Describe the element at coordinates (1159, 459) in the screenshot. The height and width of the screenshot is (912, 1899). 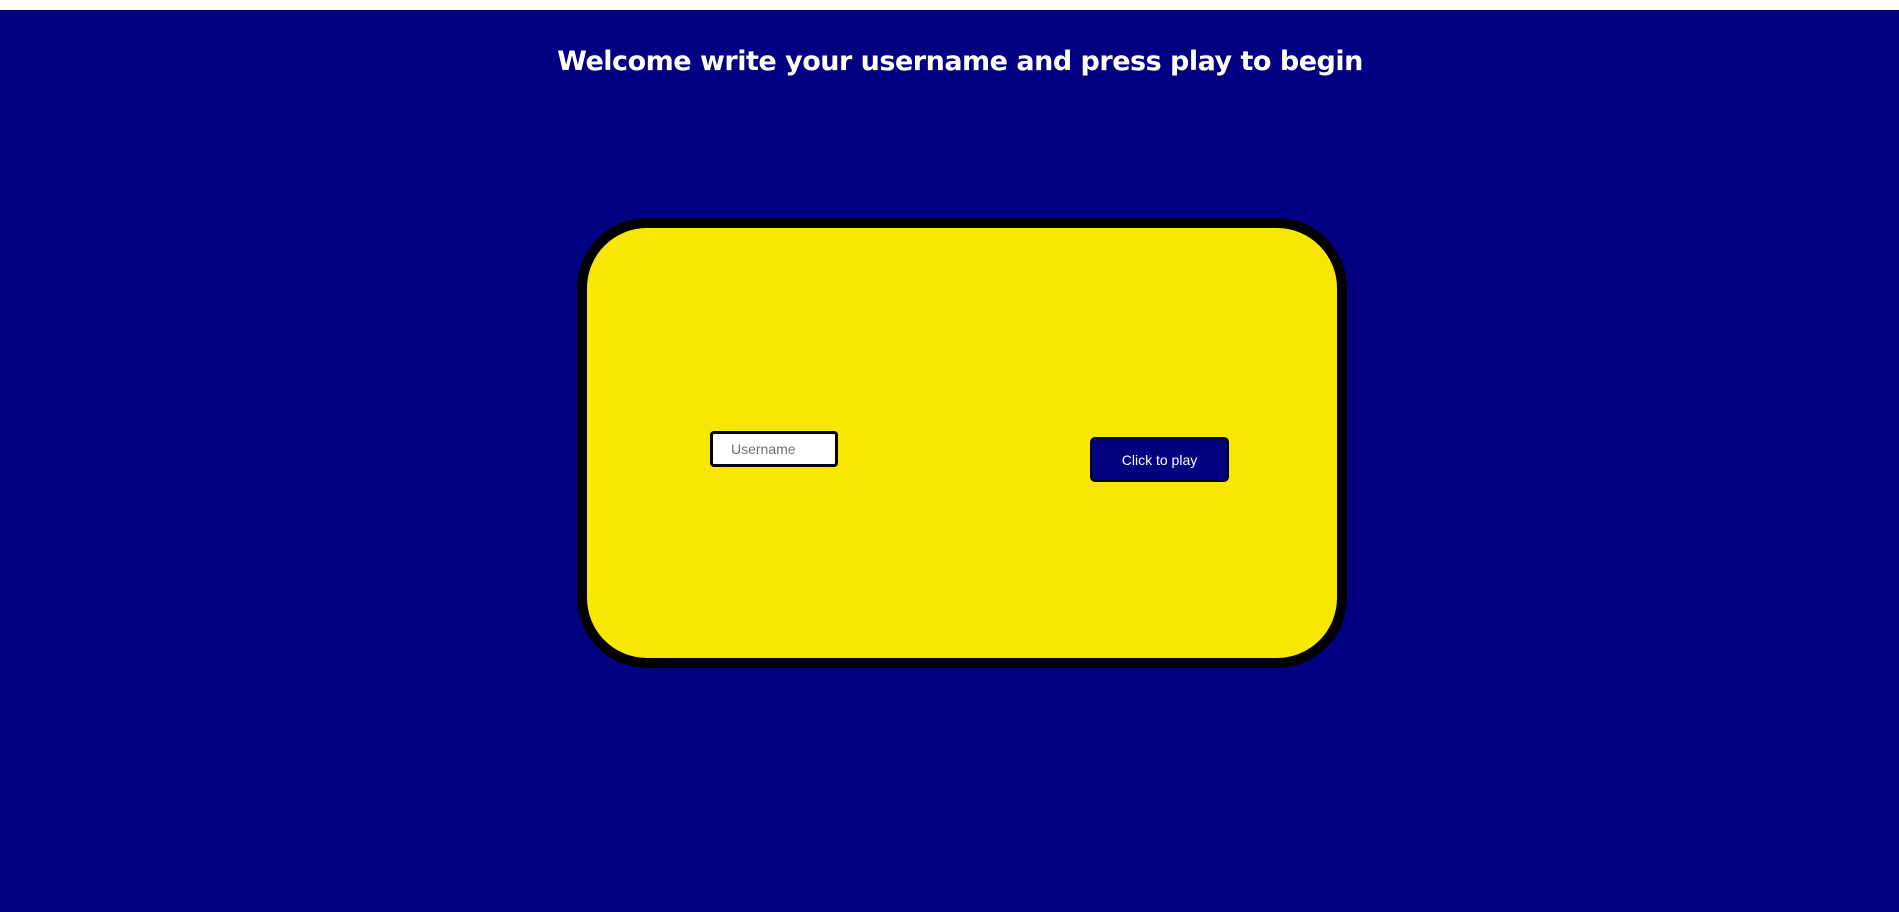
I see `play-button: Click to play` at that location.